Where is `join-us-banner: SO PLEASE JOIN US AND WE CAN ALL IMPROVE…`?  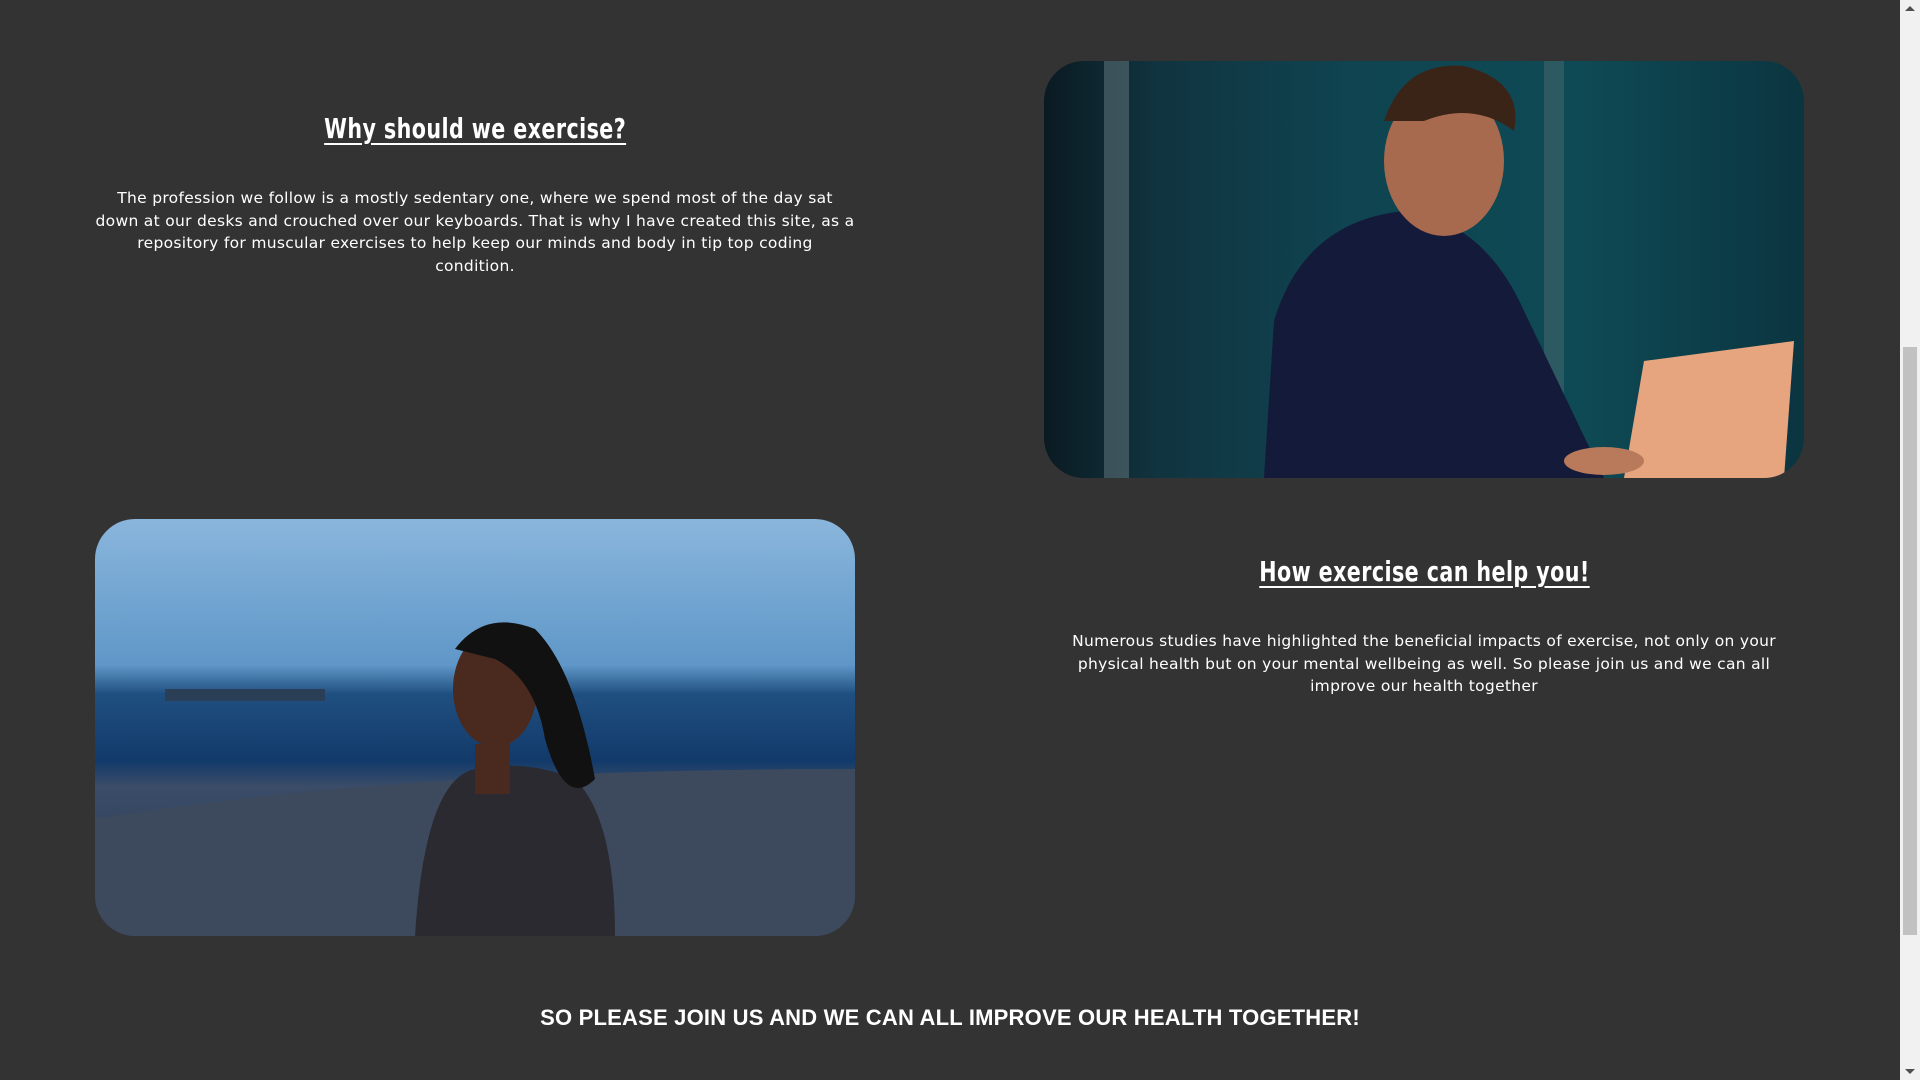
join-us-banner: SO PLEASE JOIN US AND WE CAN ALL IMPROVE… is located at coordinates (950, 1017).